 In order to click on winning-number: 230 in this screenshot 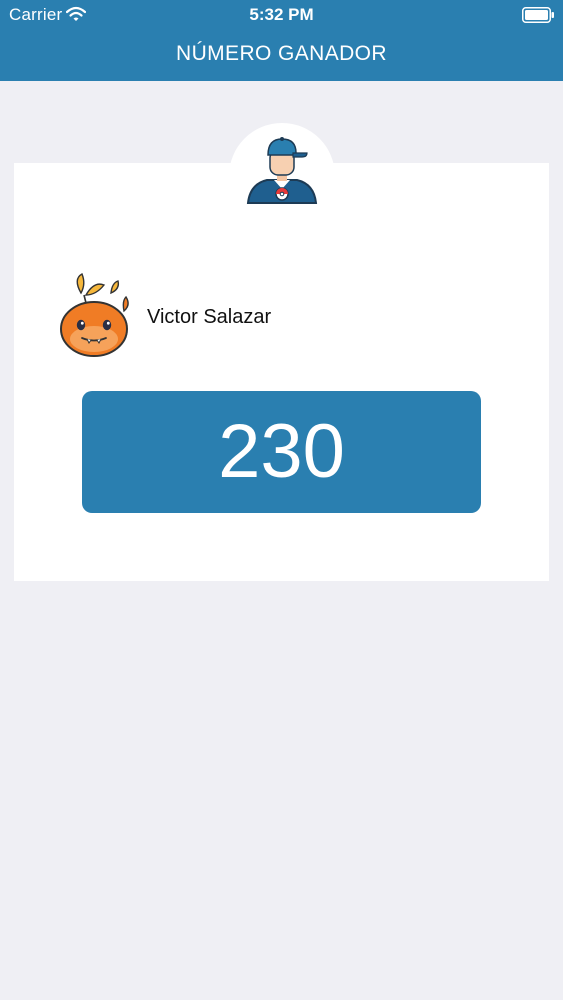, I will do `click(281, 451)`.